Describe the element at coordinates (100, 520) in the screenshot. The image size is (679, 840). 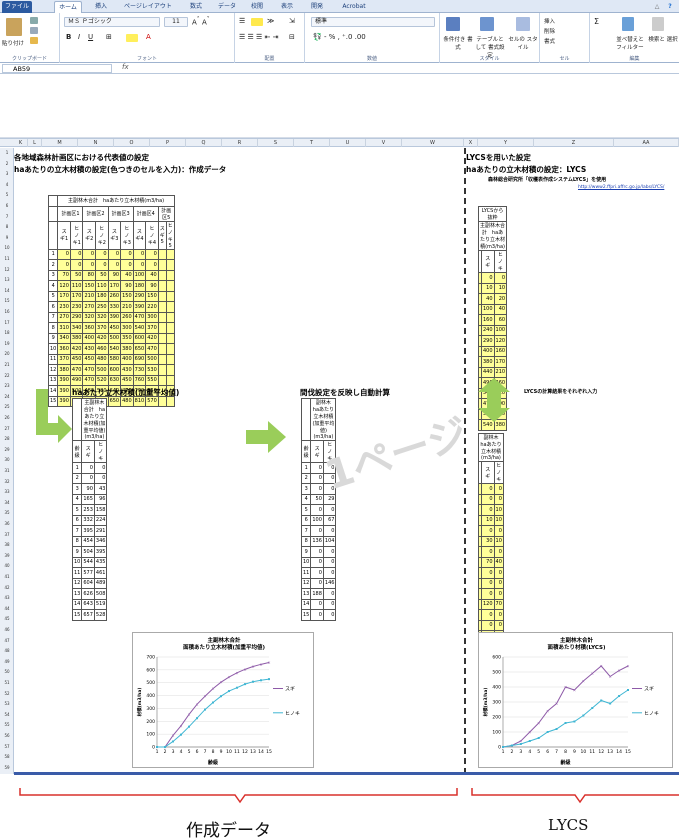
I see `table-cell: 224` at that location.